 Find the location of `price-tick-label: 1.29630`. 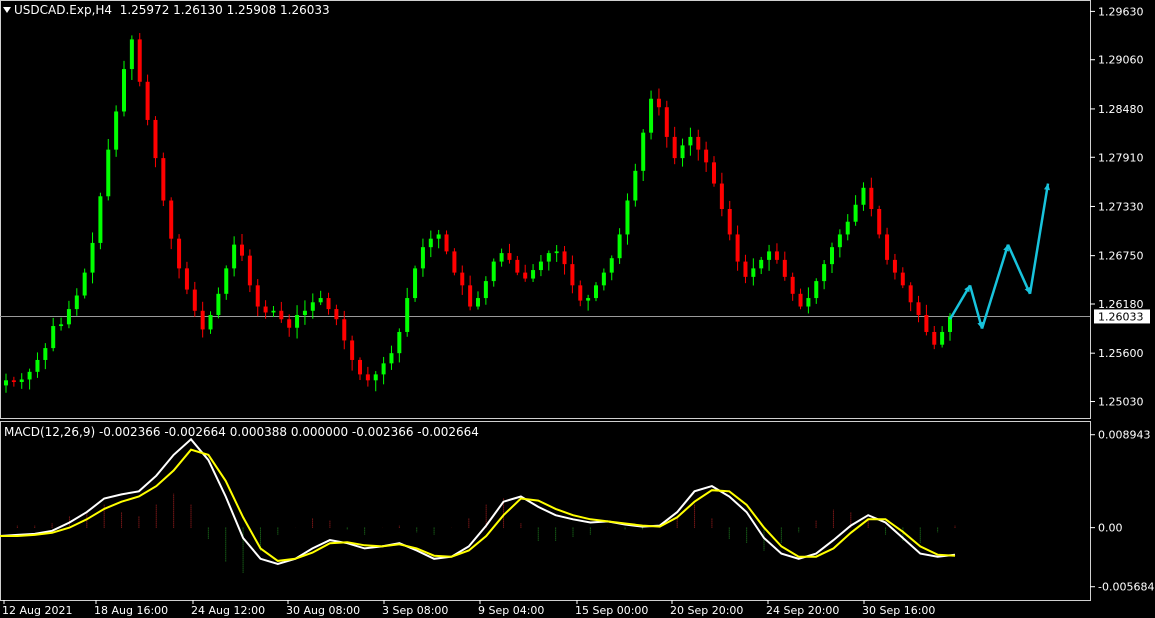

price-tick-label: 1.29630 is located at coordinates (1121, 11).